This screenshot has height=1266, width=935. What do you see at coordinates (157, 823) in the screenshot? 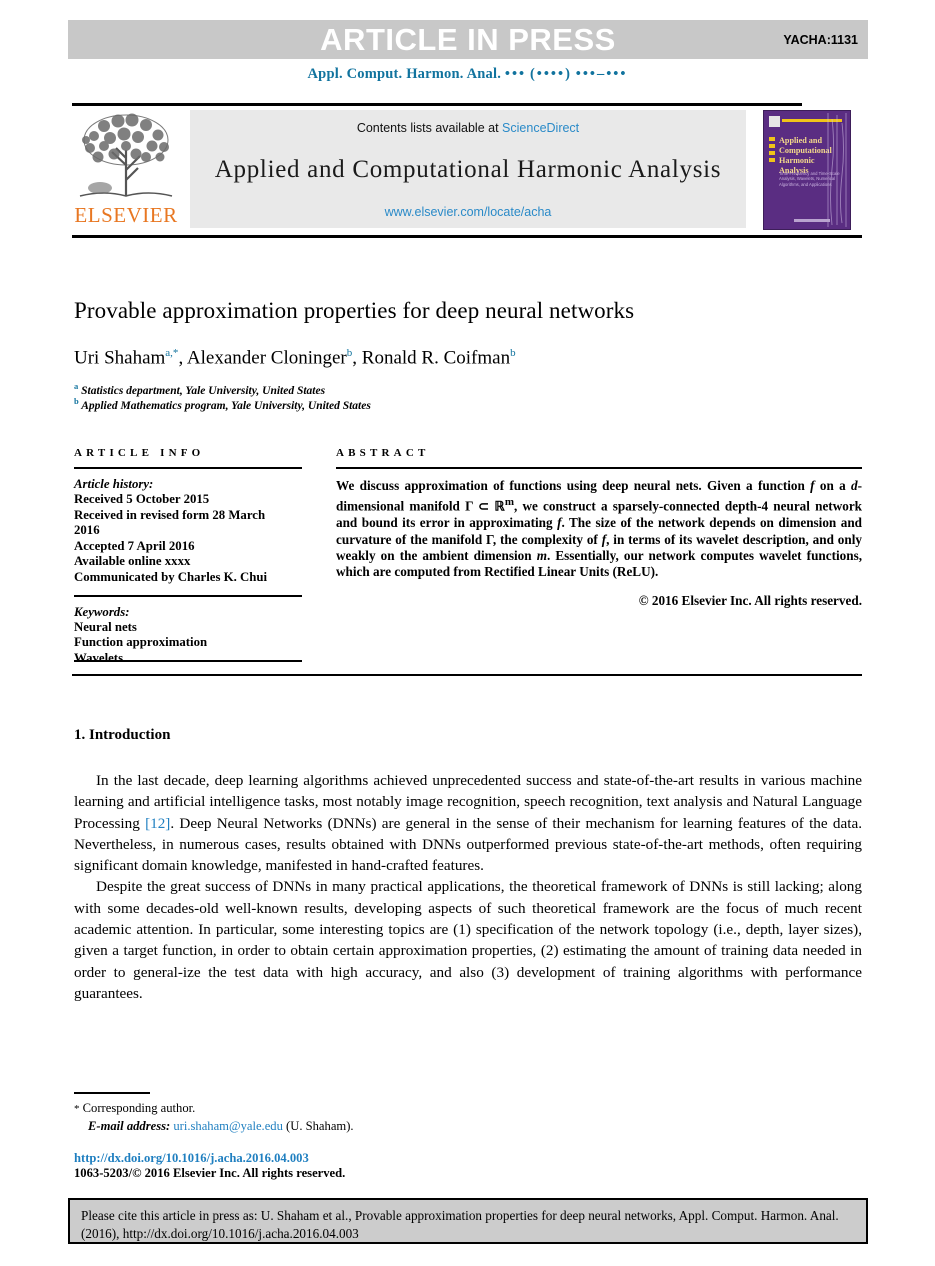
I see `citation-link: [12]` at bounding box center [157, 823].